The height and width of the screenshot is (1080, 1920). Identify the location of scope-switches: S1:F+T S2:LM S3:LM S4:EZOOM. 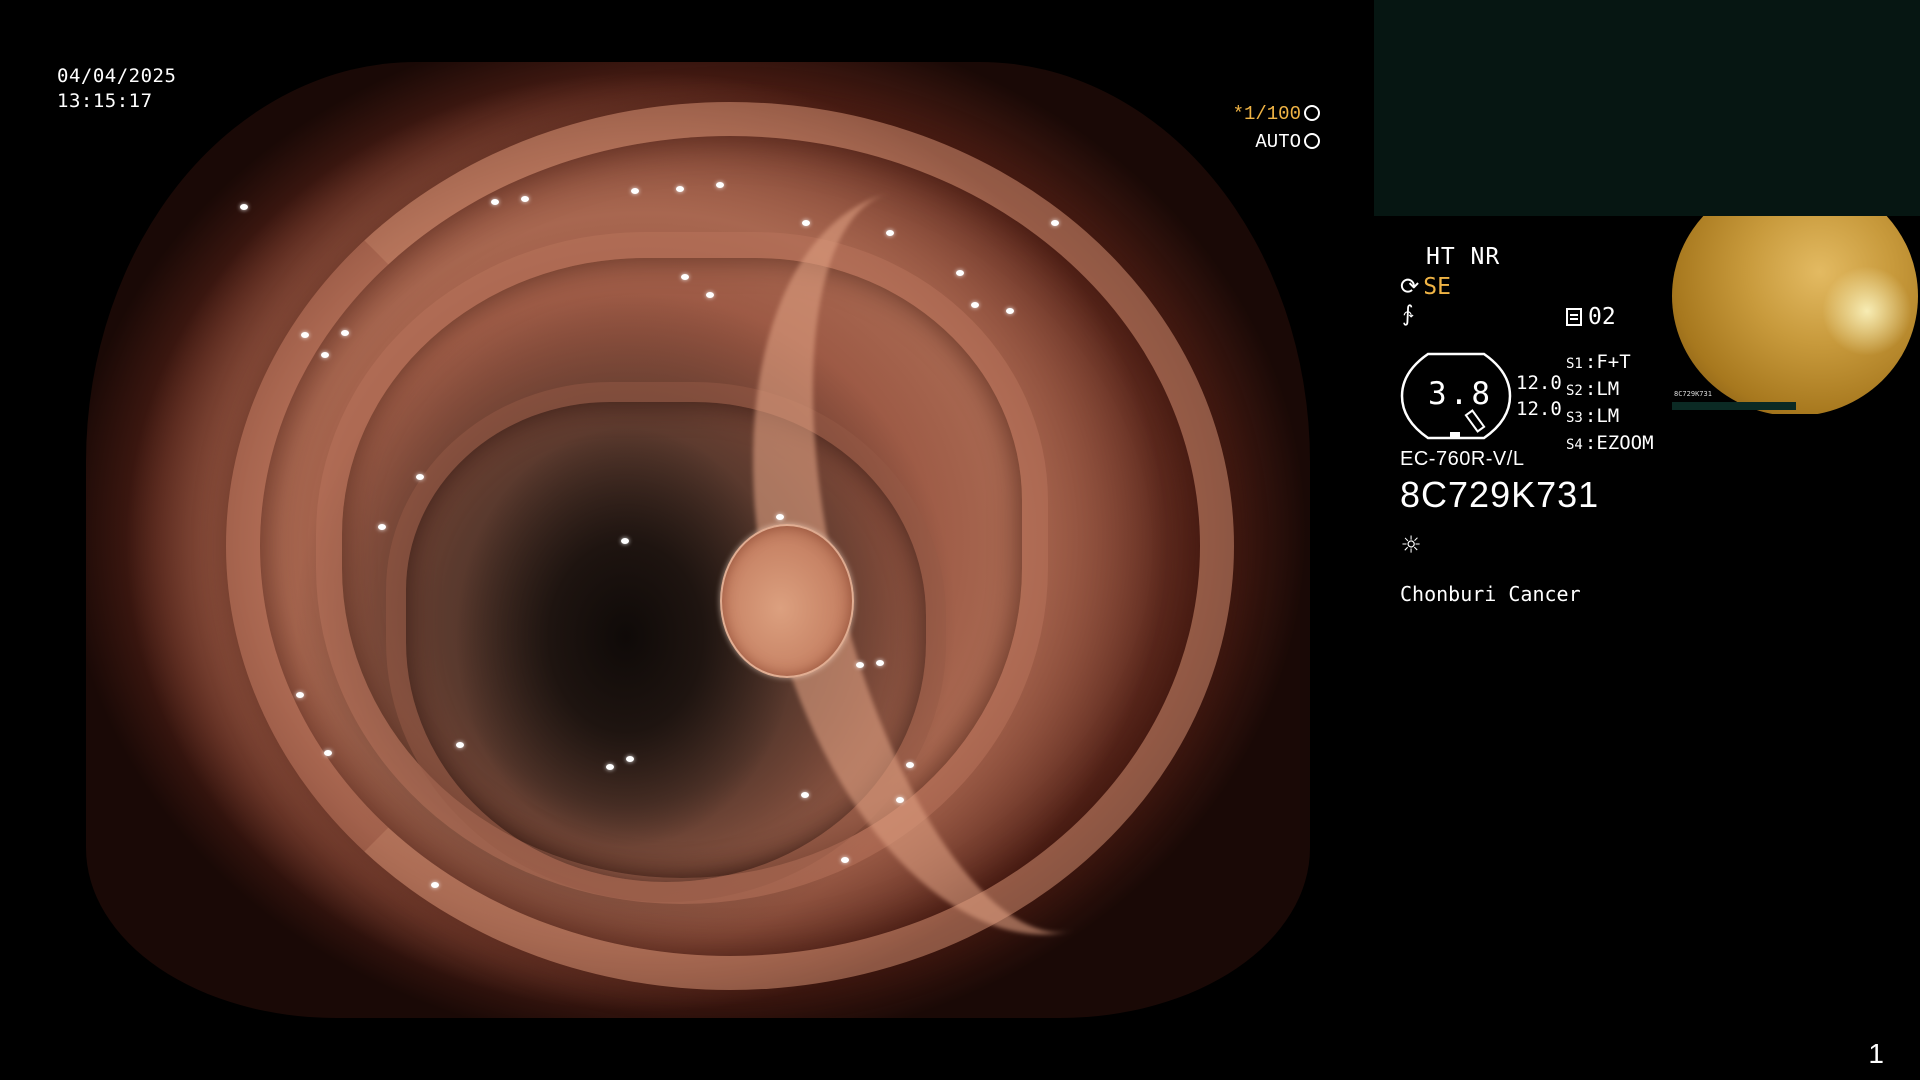
(1610, 404).